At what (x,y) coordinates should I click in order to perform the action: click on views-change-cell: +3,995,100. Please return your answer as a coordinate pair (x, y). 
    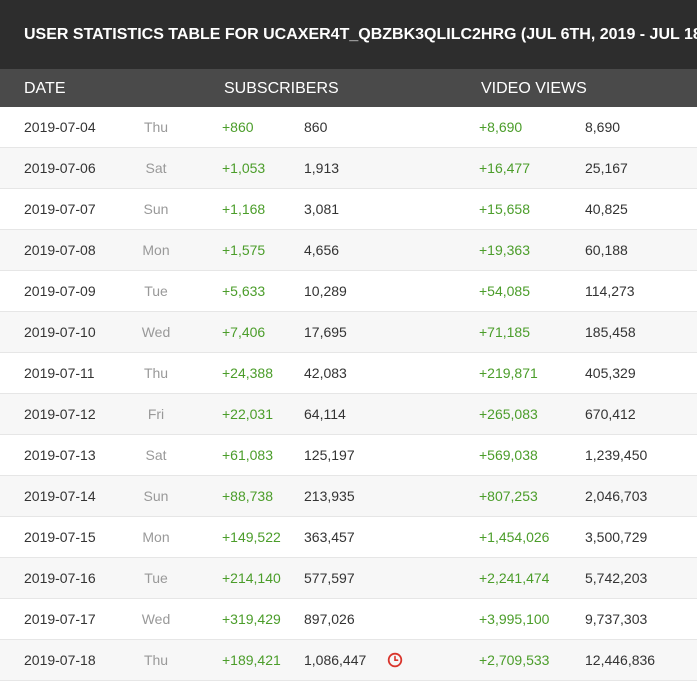
    Looking at the image, I should click on (514, 619).